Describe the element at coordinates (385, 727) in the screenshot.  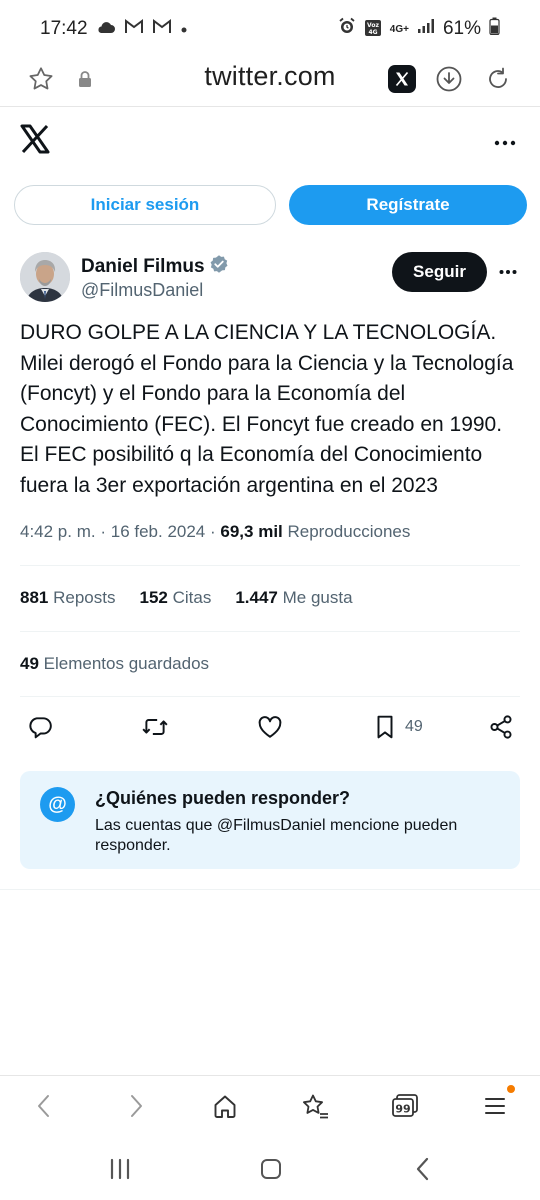
I see `bookmark-icon` at that location.